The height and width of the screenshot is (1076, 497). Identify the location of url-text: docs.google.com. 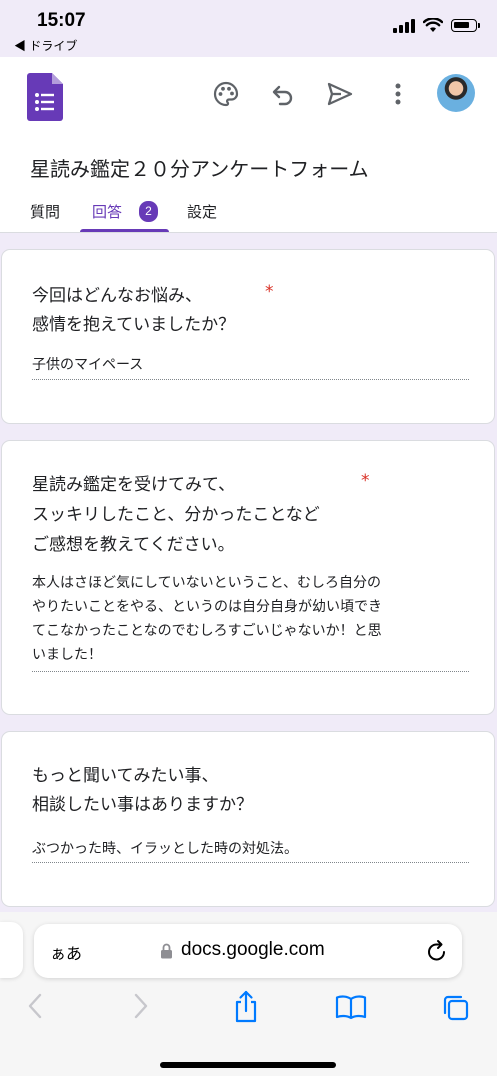
(253, 950).